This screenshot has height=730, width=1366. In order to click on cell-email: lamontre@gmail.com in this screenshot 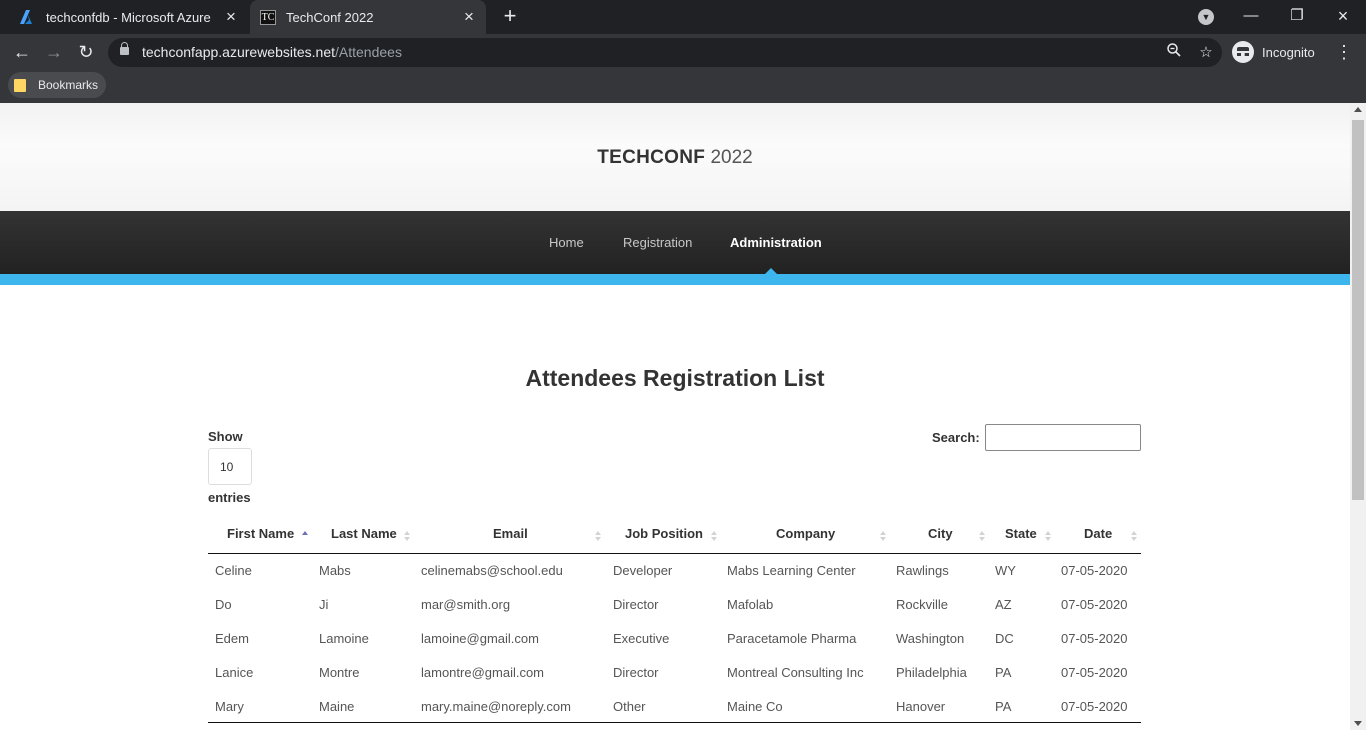, I will do `click(483, 672)`.